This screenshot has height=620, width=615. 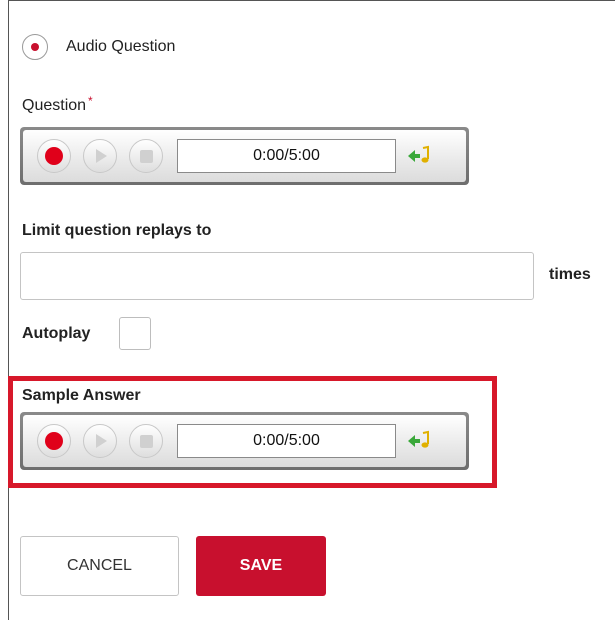 I want to click on sample-answer-audio-recorder: 0:00/5:00, so click(x=244, y=441).